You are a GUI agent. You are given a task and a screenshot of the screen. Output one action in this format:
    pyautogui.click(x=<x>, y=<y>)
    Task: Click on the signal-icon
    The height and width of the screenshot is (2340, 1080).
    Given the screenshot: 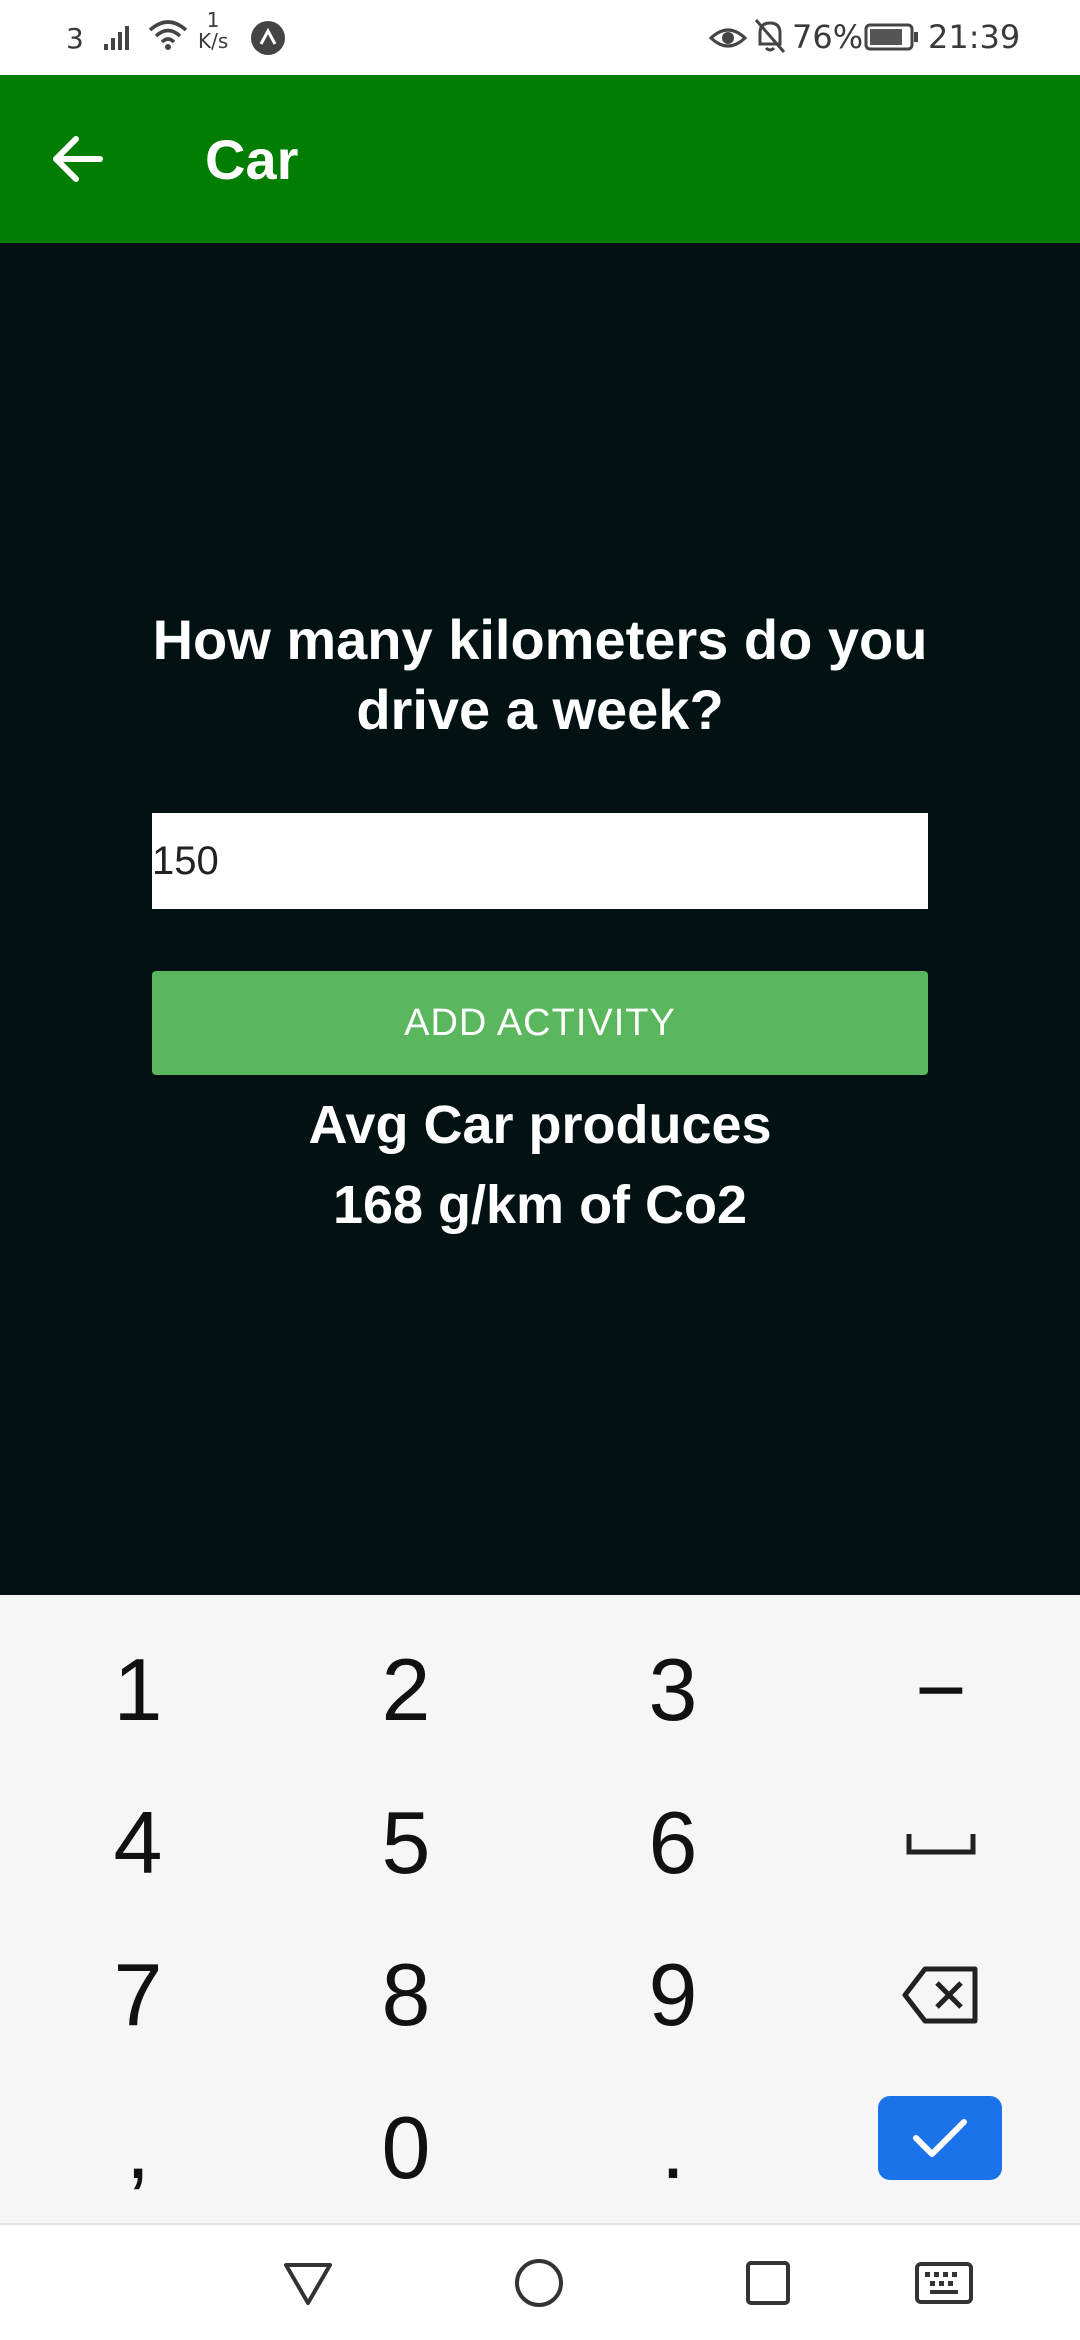 What is the action you would take?
    pyautogui.click(x=118, y=38)
    